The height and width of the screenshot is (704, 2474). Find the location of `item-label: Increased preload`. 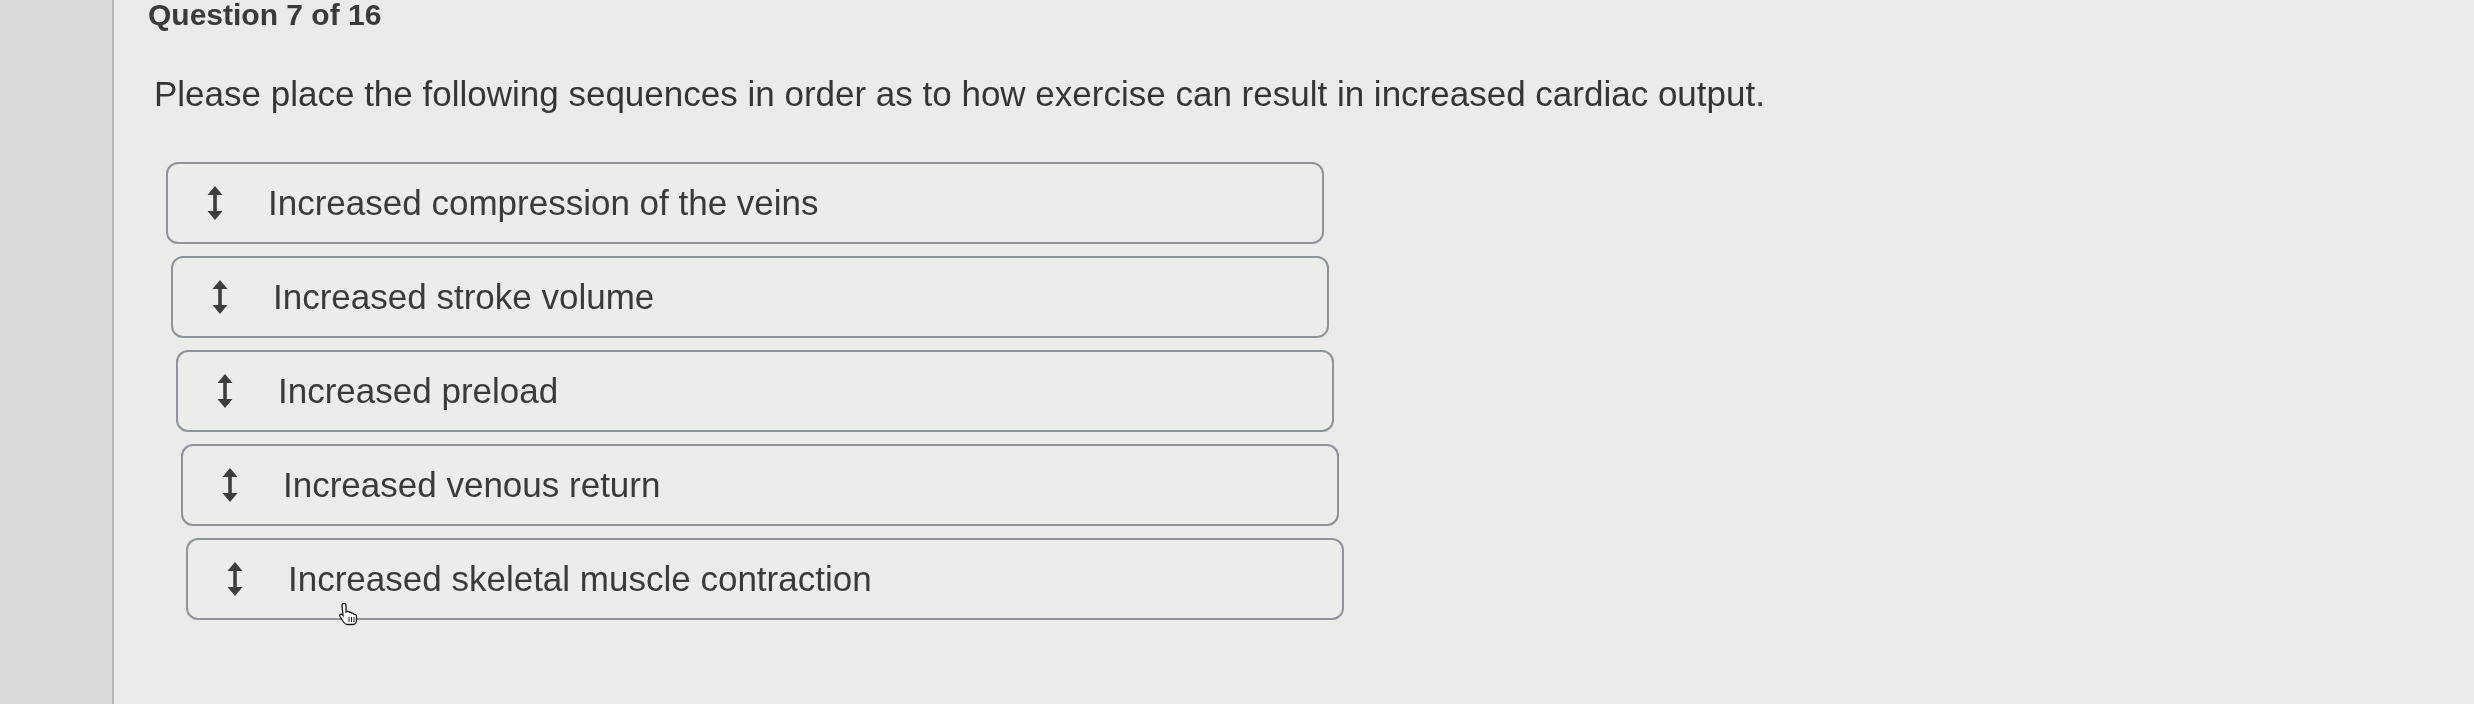

item-label: Increased preload is located at coordinates (418, 391).